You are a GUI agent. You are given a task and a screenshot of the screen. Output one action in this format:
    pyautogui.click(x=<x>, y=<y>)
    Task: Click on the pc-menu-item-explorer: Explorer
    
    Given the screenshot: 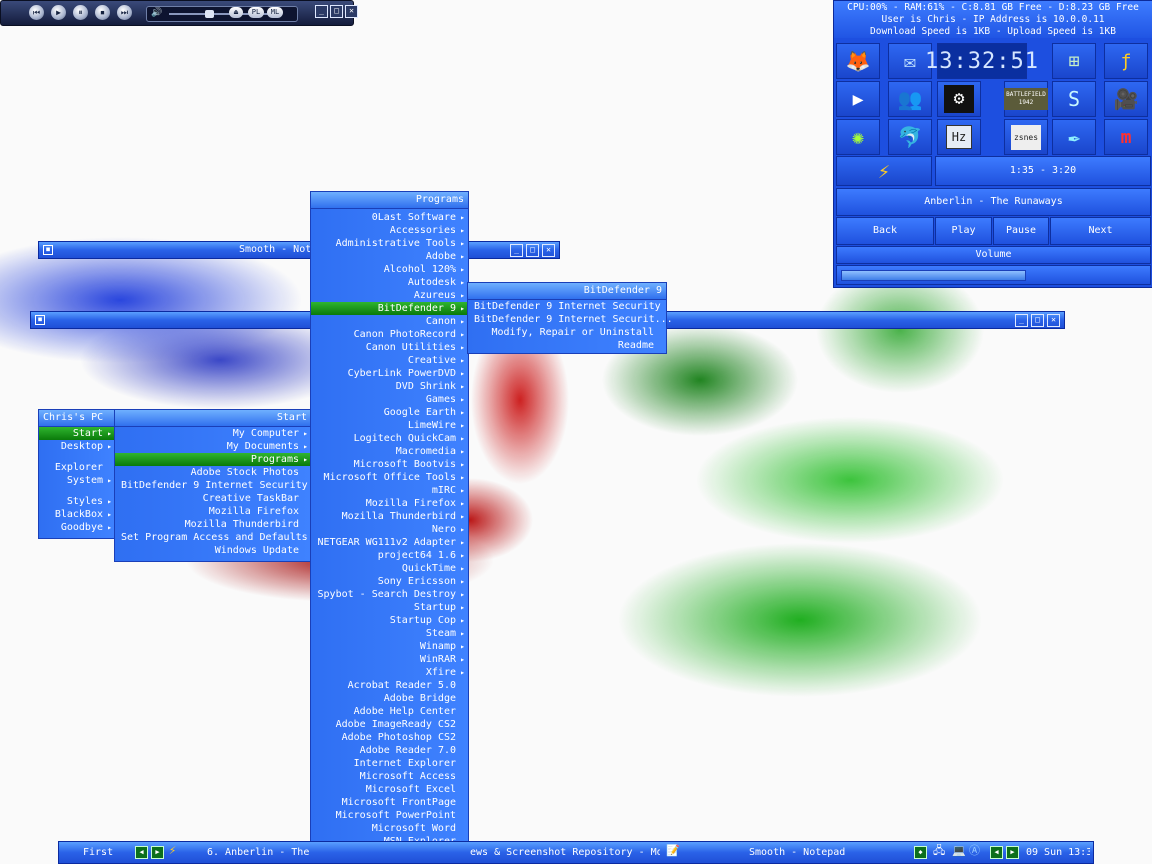 What is the action you would take?
    pyautogui.click(x=77, y=467)
    